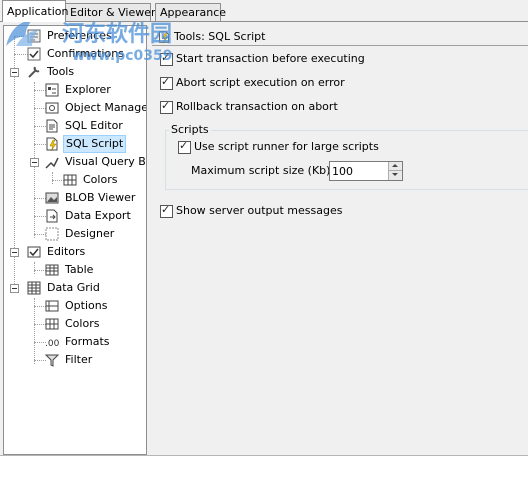  Describe the element at coordinates (85, 53) in the screenshot. I see `tree-item-label: Confirmations` at that location.